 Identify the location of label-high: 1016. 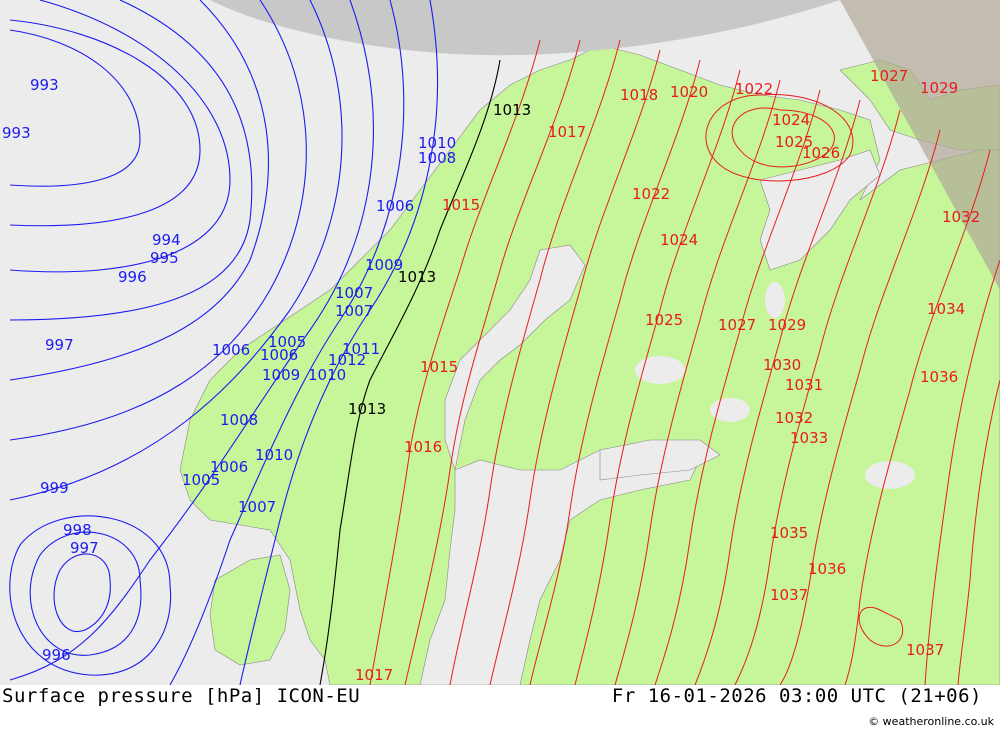
(423, 447).